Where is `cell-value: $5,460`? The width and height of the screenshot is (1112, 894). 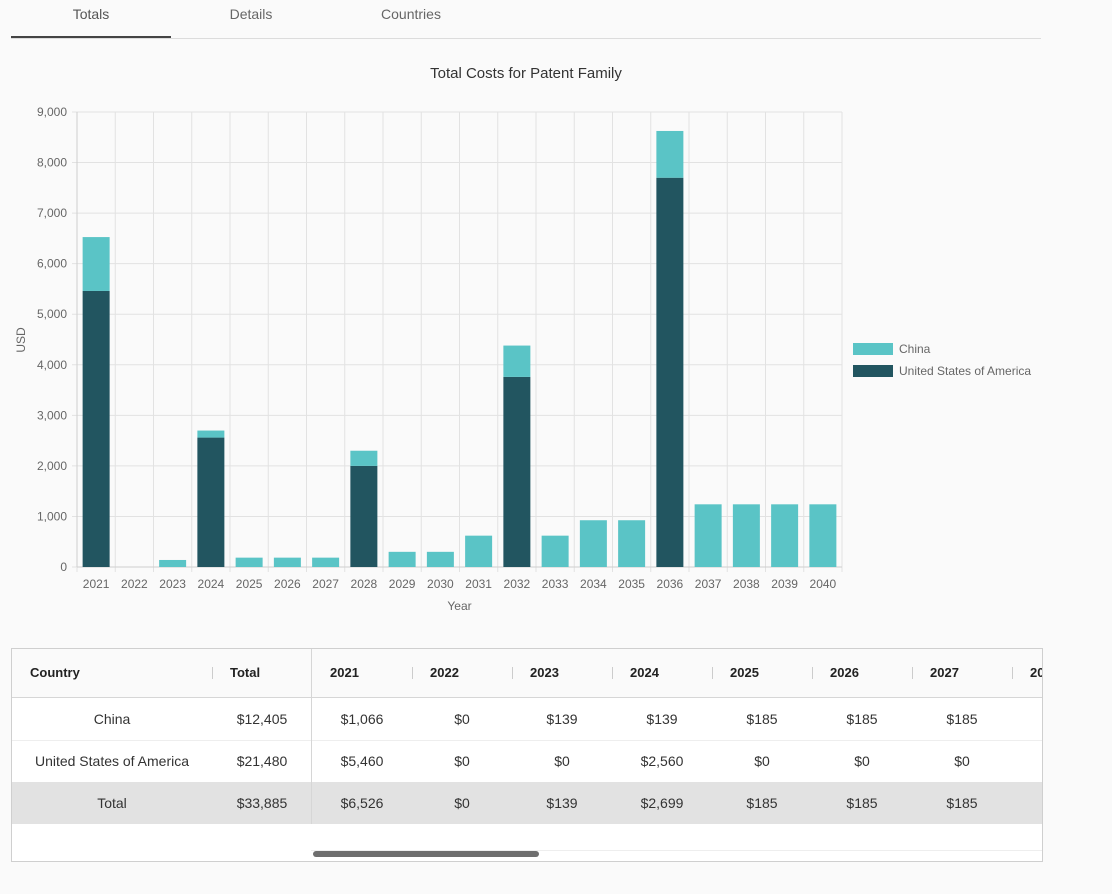 cell-value: $5,460 is located at coordinates (362, 761).